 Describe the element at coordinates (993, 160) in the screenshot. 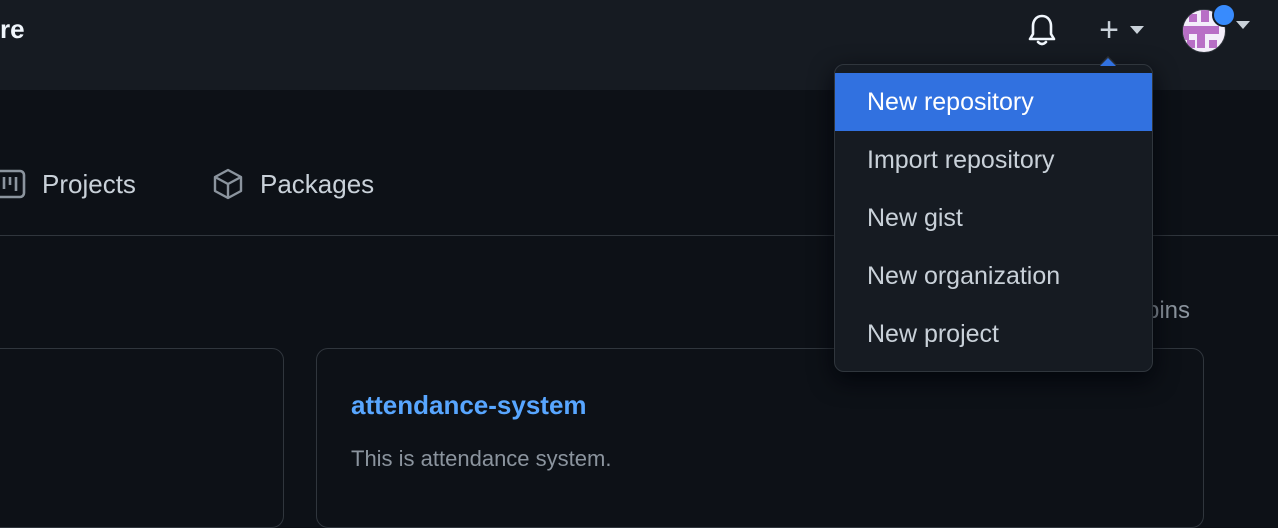

I see `menu-item-import-repository: Import repository` at that location.